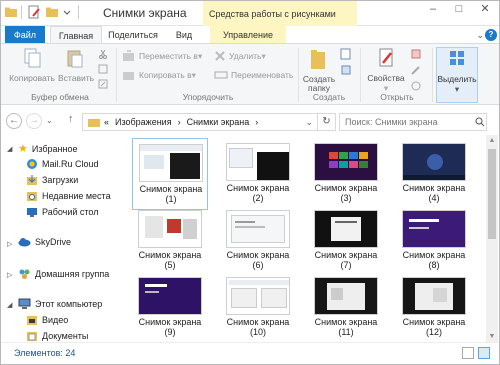  Describe the element at coordinates (484, 353) in the screenshot. I see `large-icons-view-icon` at that location.